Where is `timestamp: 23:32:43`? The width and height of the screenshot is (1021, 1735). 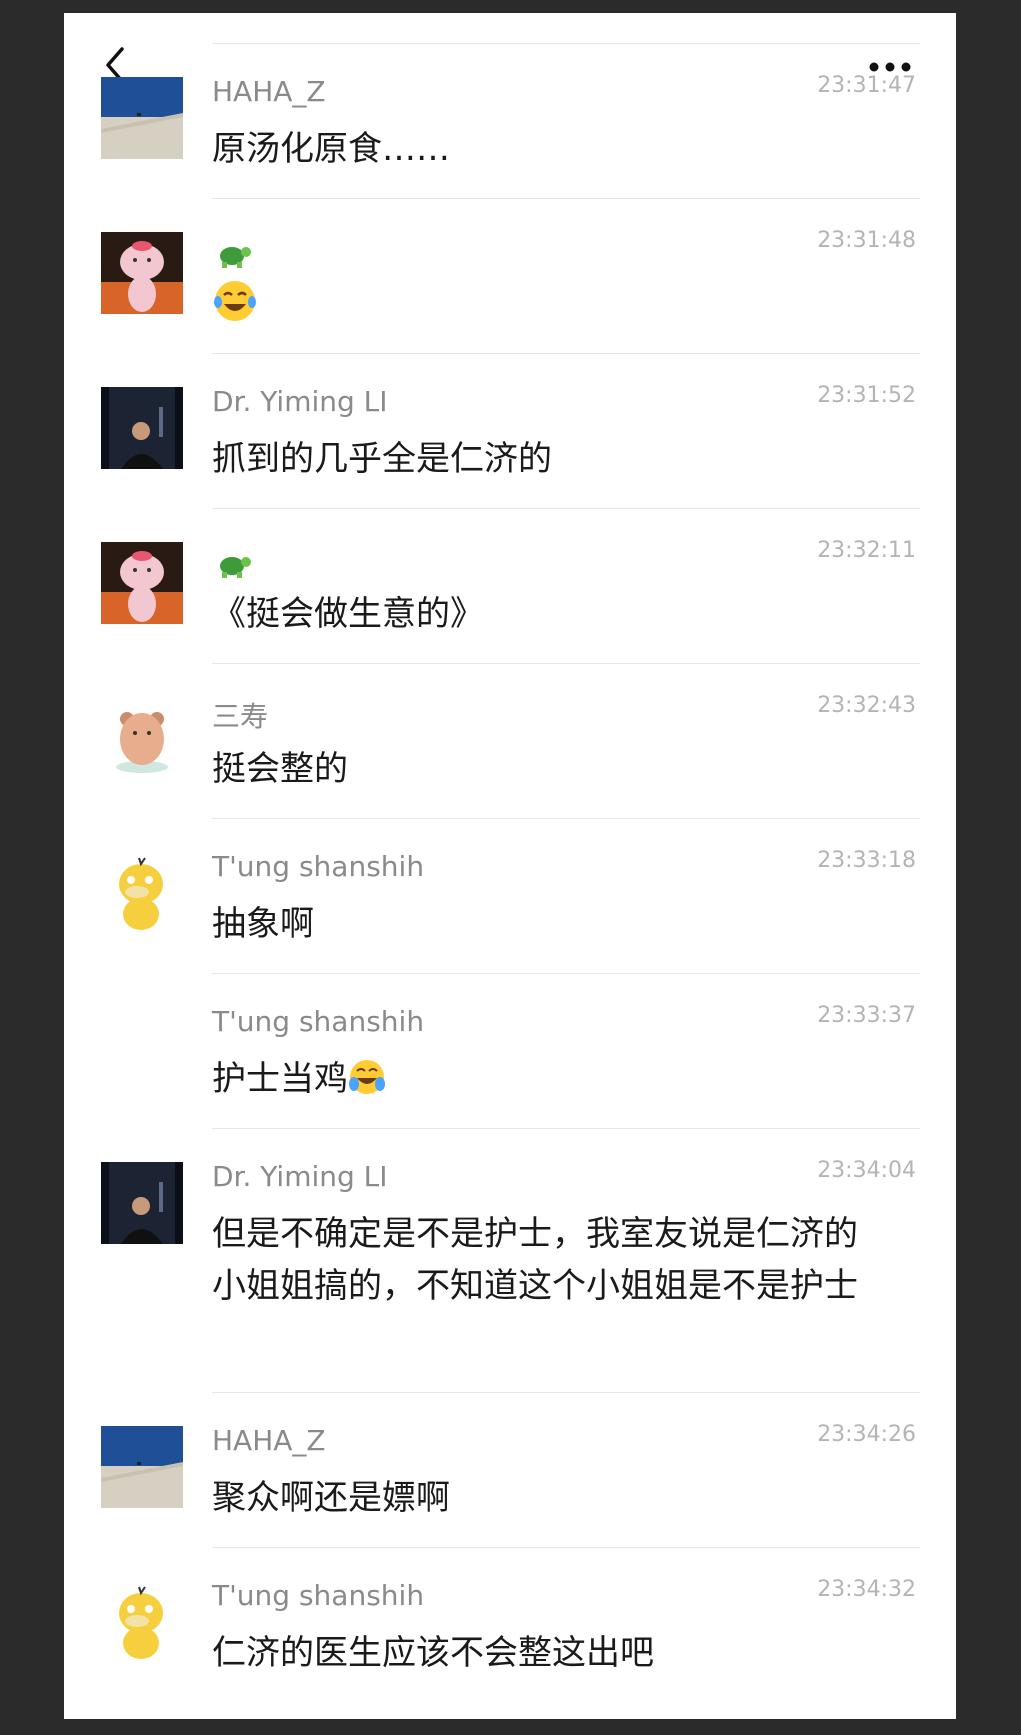 timestamp: 23:32:43 is located at coordinates (866, 705).